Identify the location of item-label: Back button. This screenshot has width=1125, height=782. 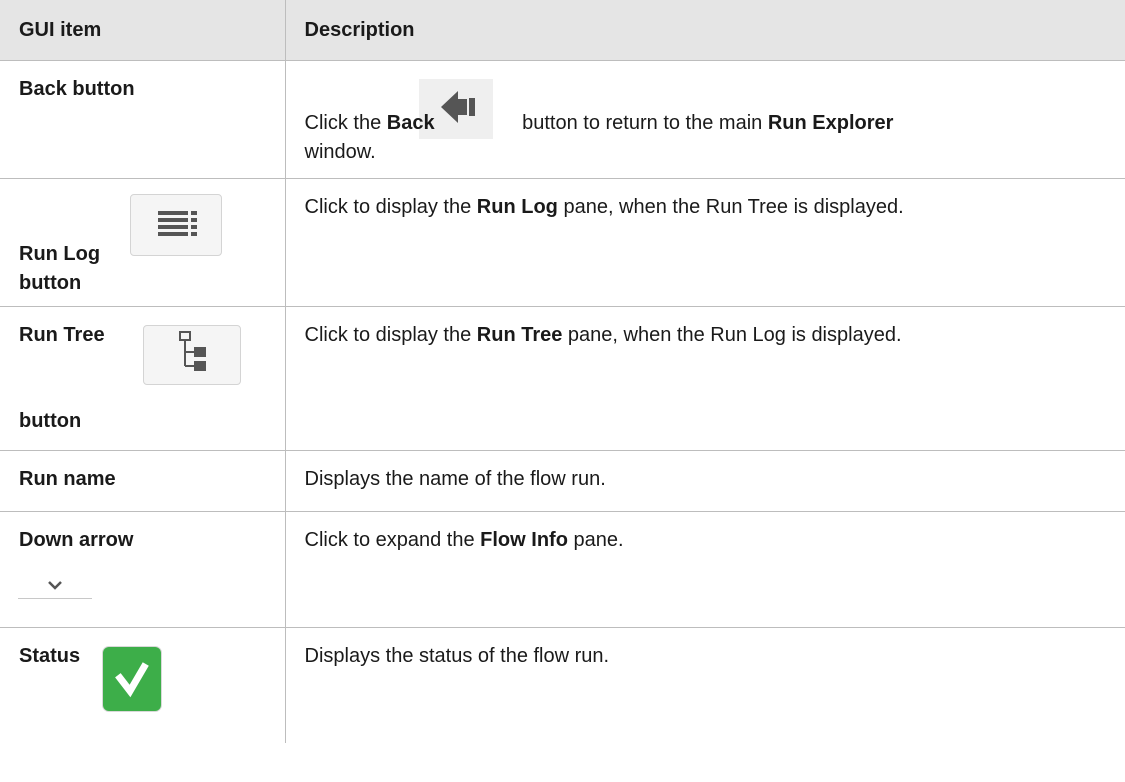
(77, 89).